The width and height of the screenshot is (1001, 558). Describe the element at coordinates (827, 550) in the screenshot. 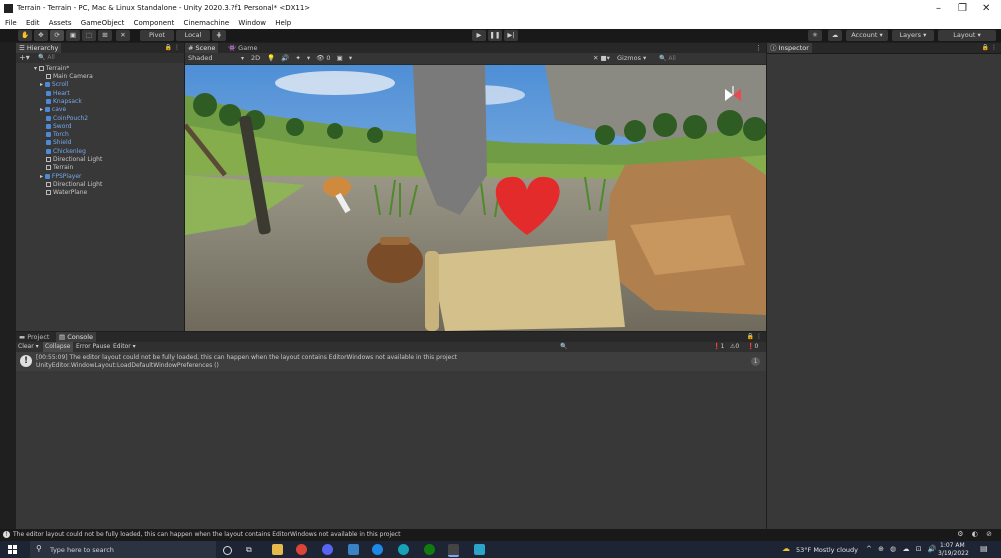

I see `weather-text: 53°F Mostly cloudy` at that location.